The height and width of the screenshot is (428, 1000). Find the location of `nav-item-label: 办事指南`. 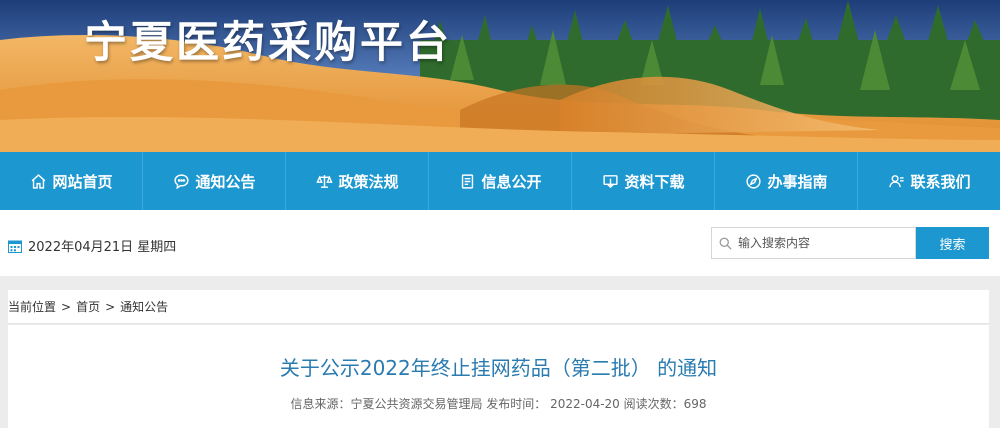

nav-item-label: 办事指南 is located at coordinates (797, 181).